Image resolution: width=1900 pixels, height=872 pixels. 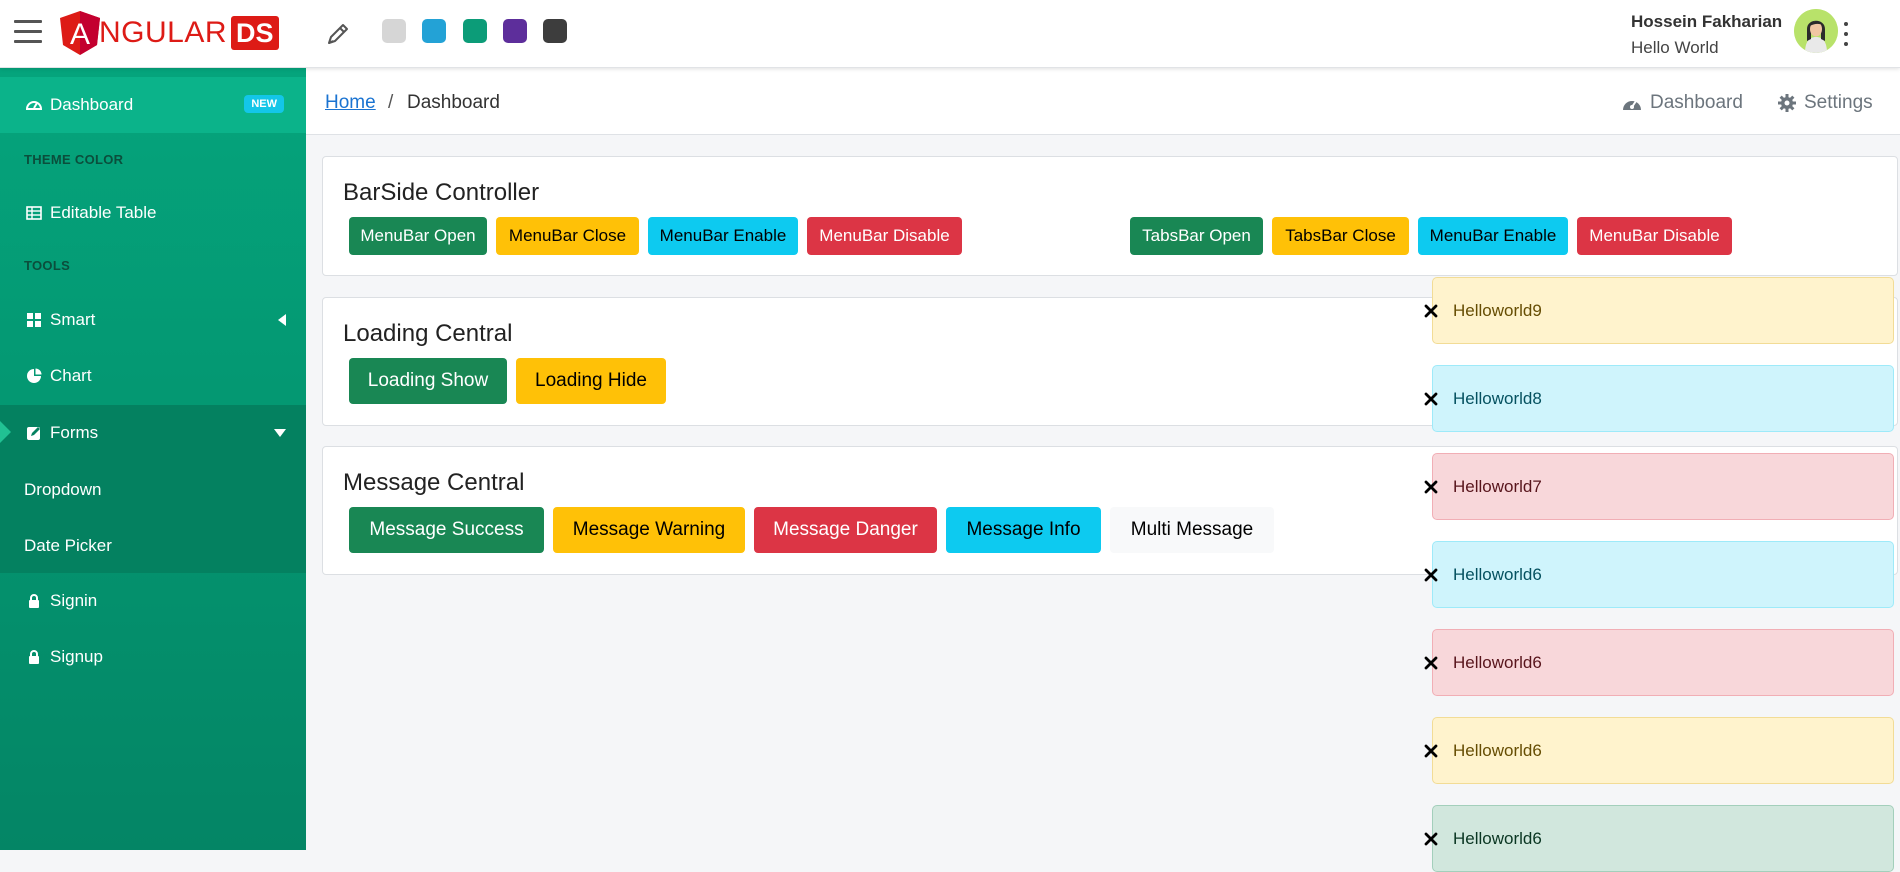 I want to click on toast-message: Helloworld9, so click(x=1663, y=310).